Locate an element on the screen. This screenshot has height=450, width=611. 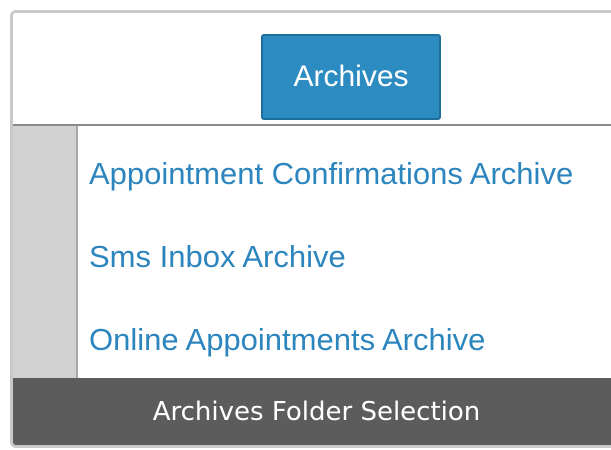
tab-archives: Archives is located at coordinates (351, 77).